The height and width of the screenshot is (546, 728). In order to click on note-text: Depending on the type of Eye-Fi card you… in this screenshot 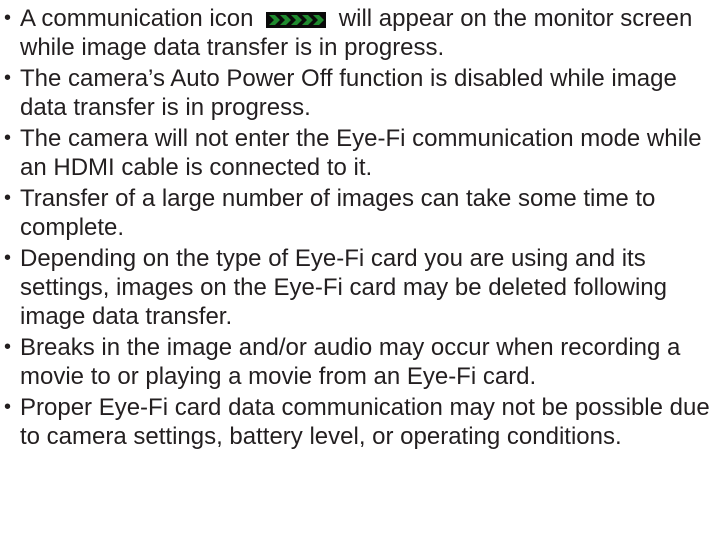, I will do `click(344, 287)`.